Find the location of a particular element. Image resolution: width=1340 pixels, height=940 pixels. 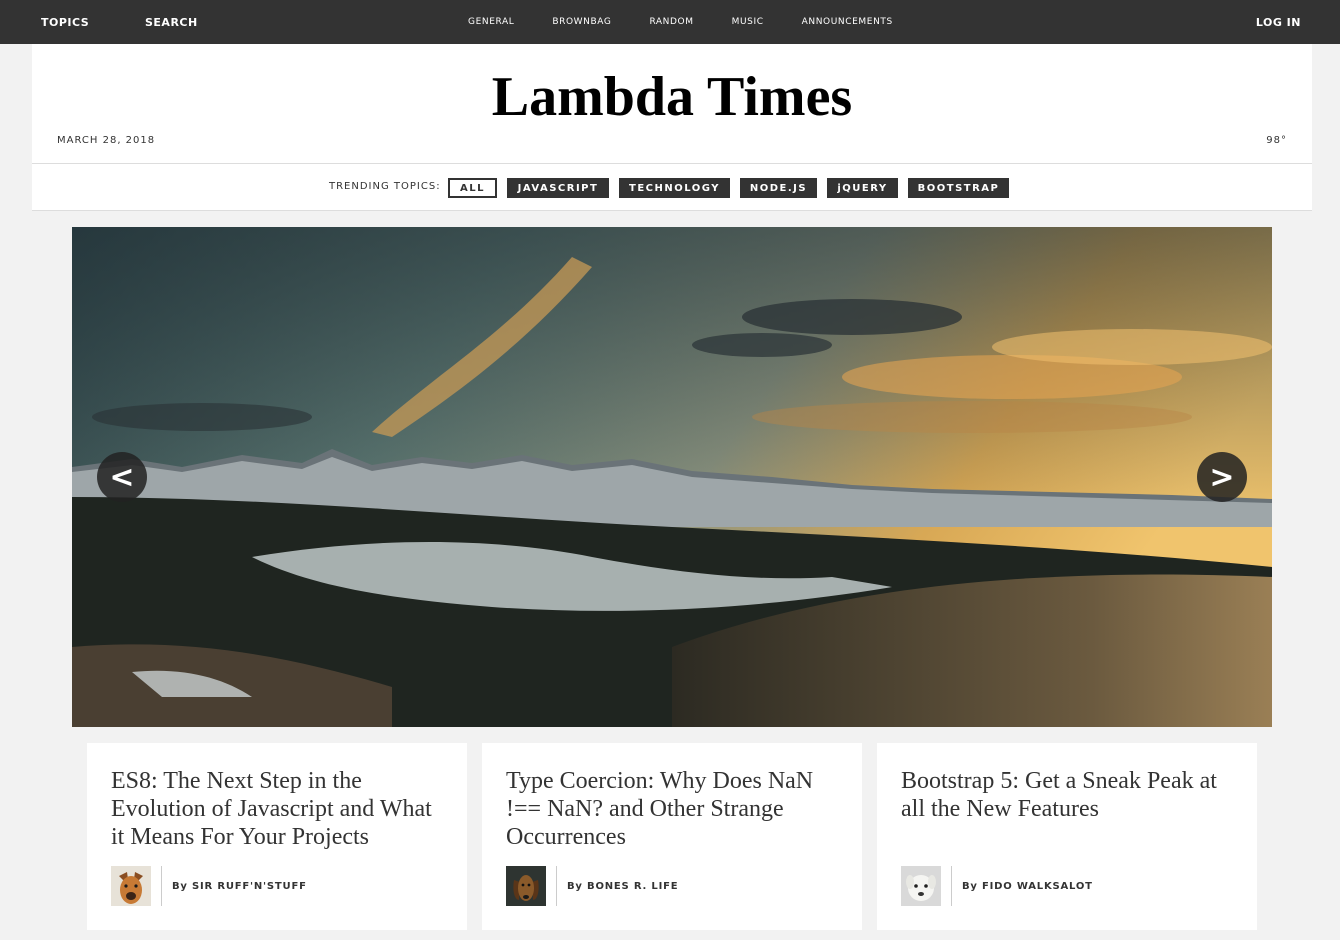

tab-all: ALL is located at coordinates (472, 188).